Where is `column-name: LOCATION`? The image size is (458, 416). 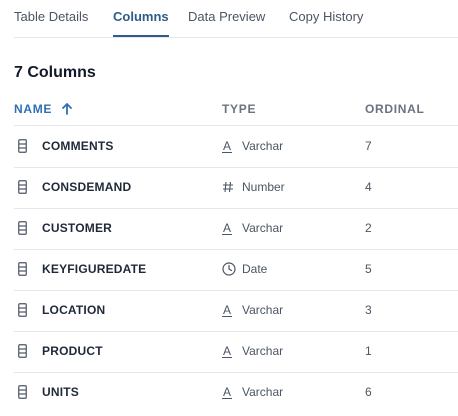 column-name: LOCATION is located at coordinates (74, 310).